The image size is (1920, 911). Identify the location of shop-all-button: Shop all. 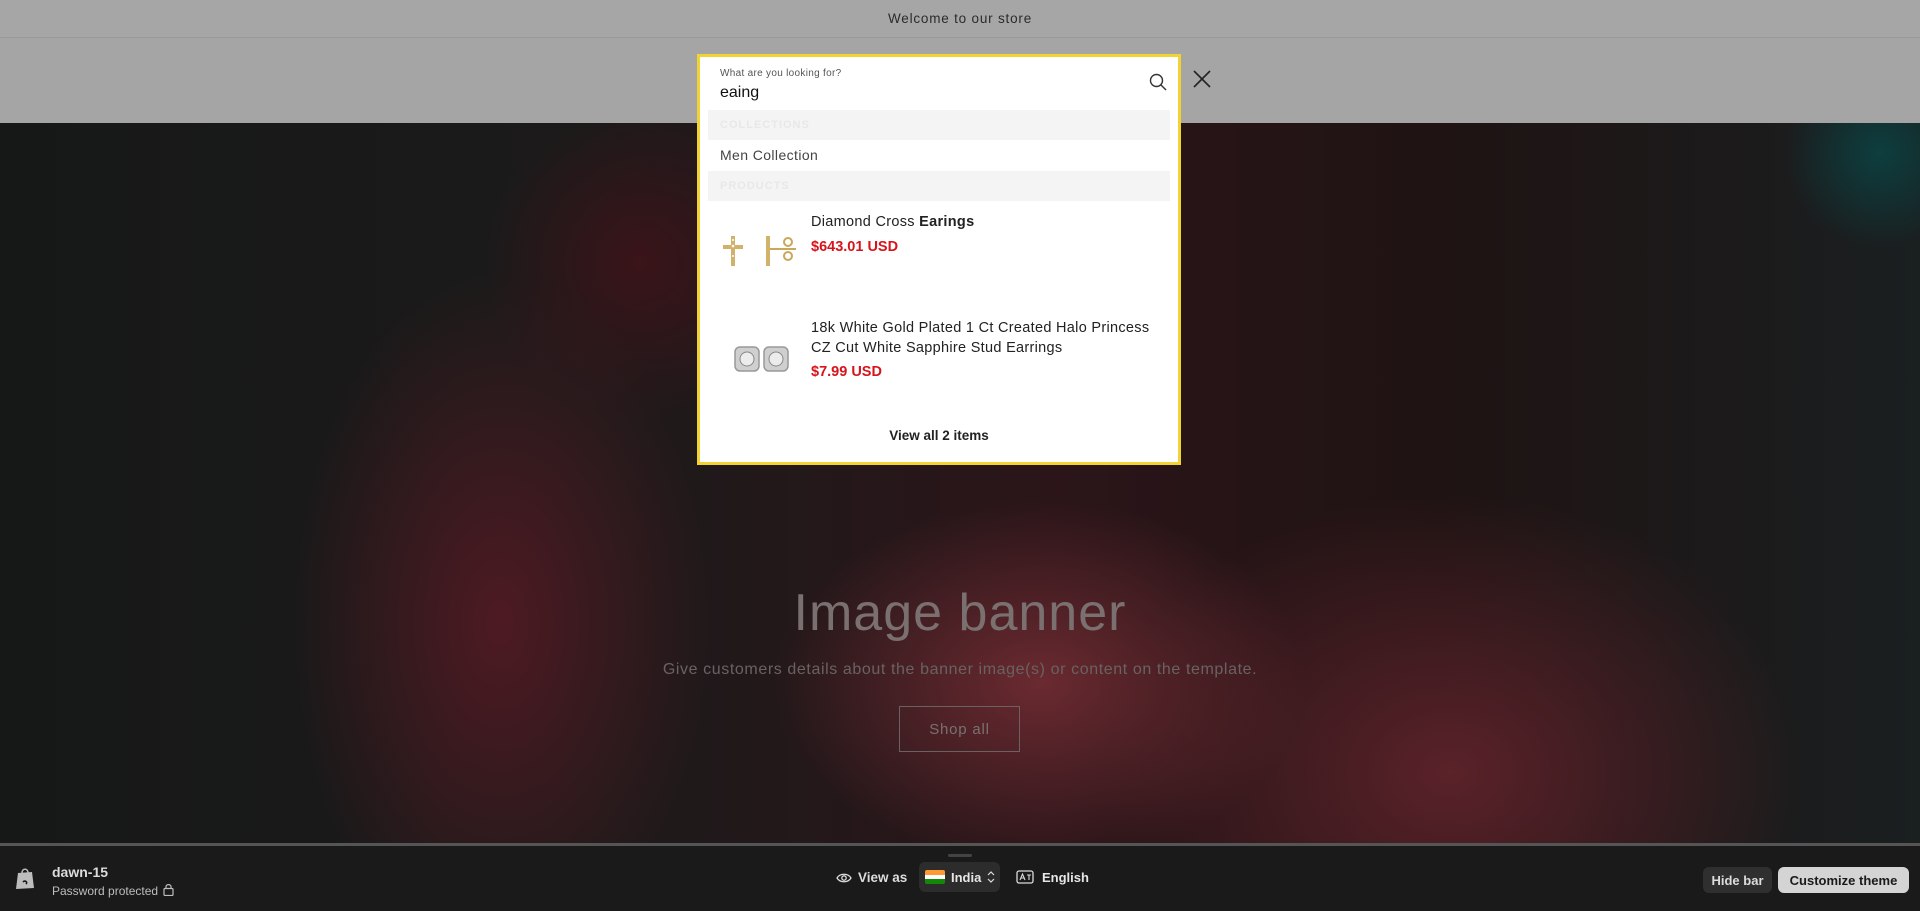
(959, 729).